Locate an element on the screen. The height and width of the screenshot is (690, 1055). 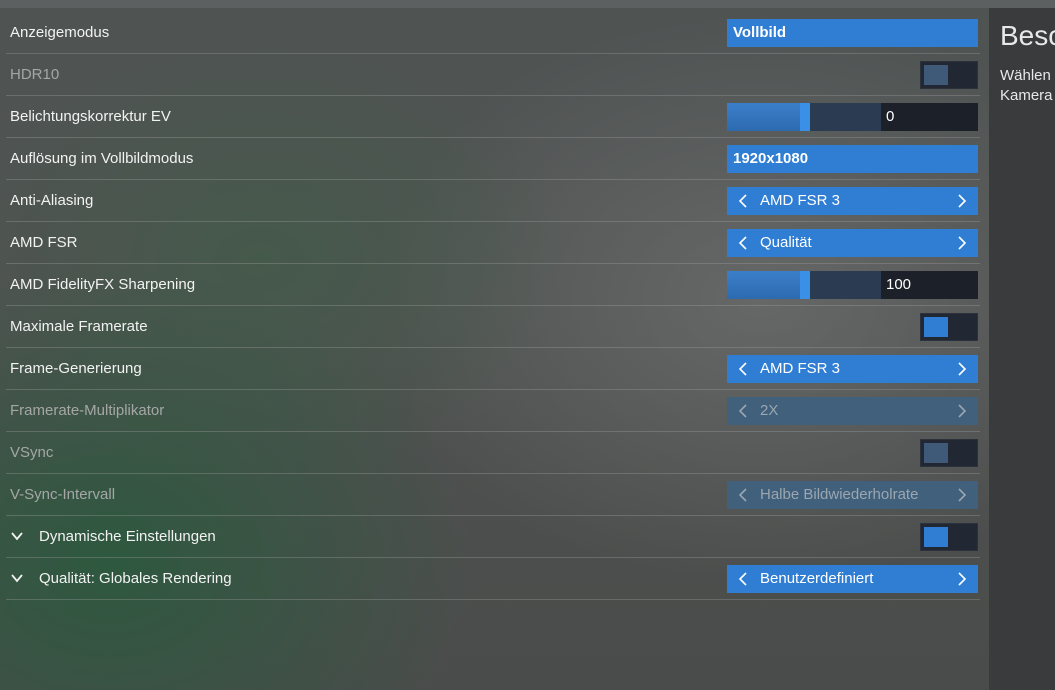
selector-value: Qualität is located at coordinates (786, 242).